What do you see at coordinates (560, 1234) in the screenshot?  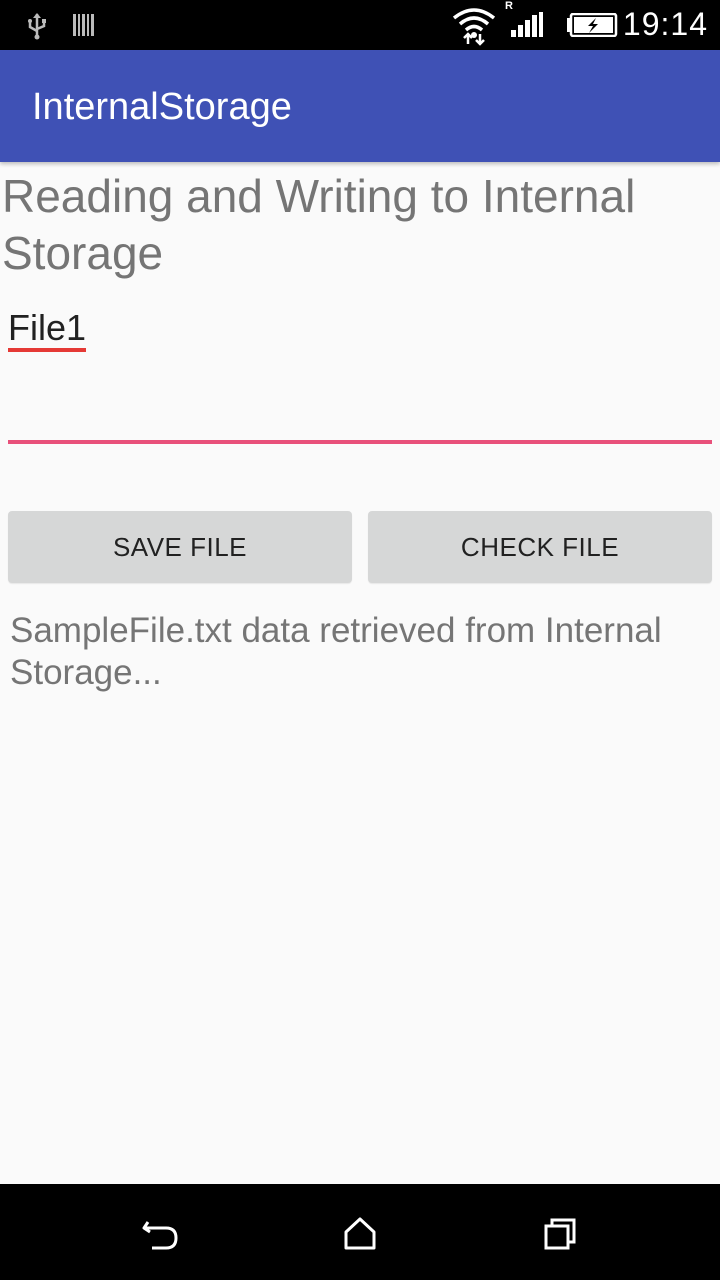 I see `recents-icon` at bounding box center [560, 1234].